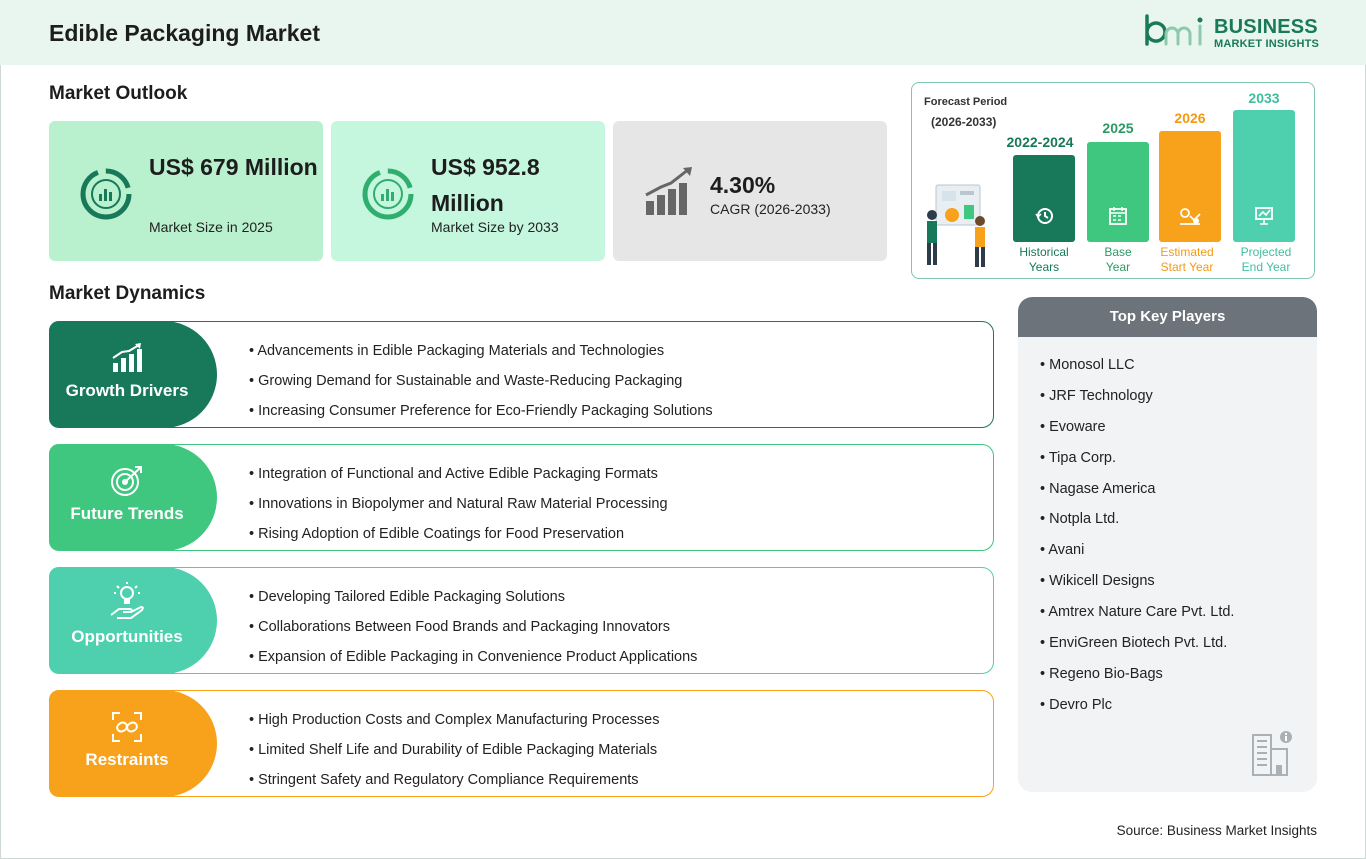  What do you see at coordinates (1167, 317) in the screenshot?
I see `players-title: Top Key Players` at bounding box center [1167, 317].